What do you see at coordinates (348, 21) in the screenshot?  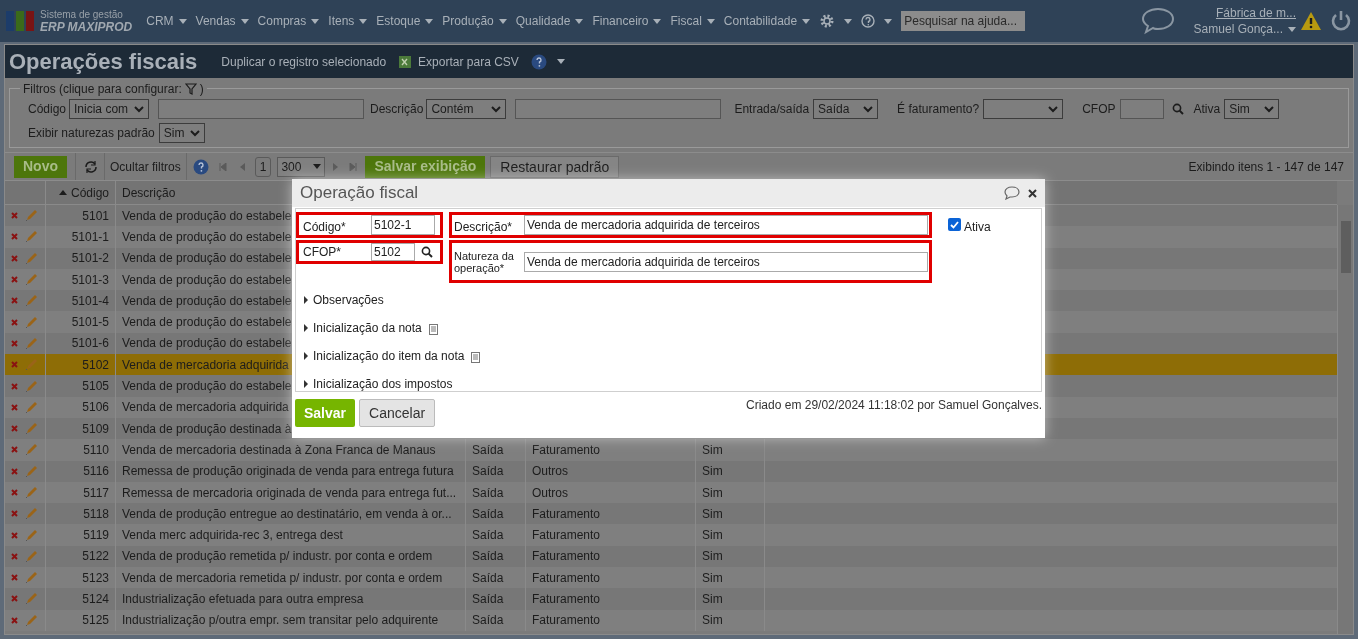 I see `menu-item: Itens` at bounding box center [348, 21].